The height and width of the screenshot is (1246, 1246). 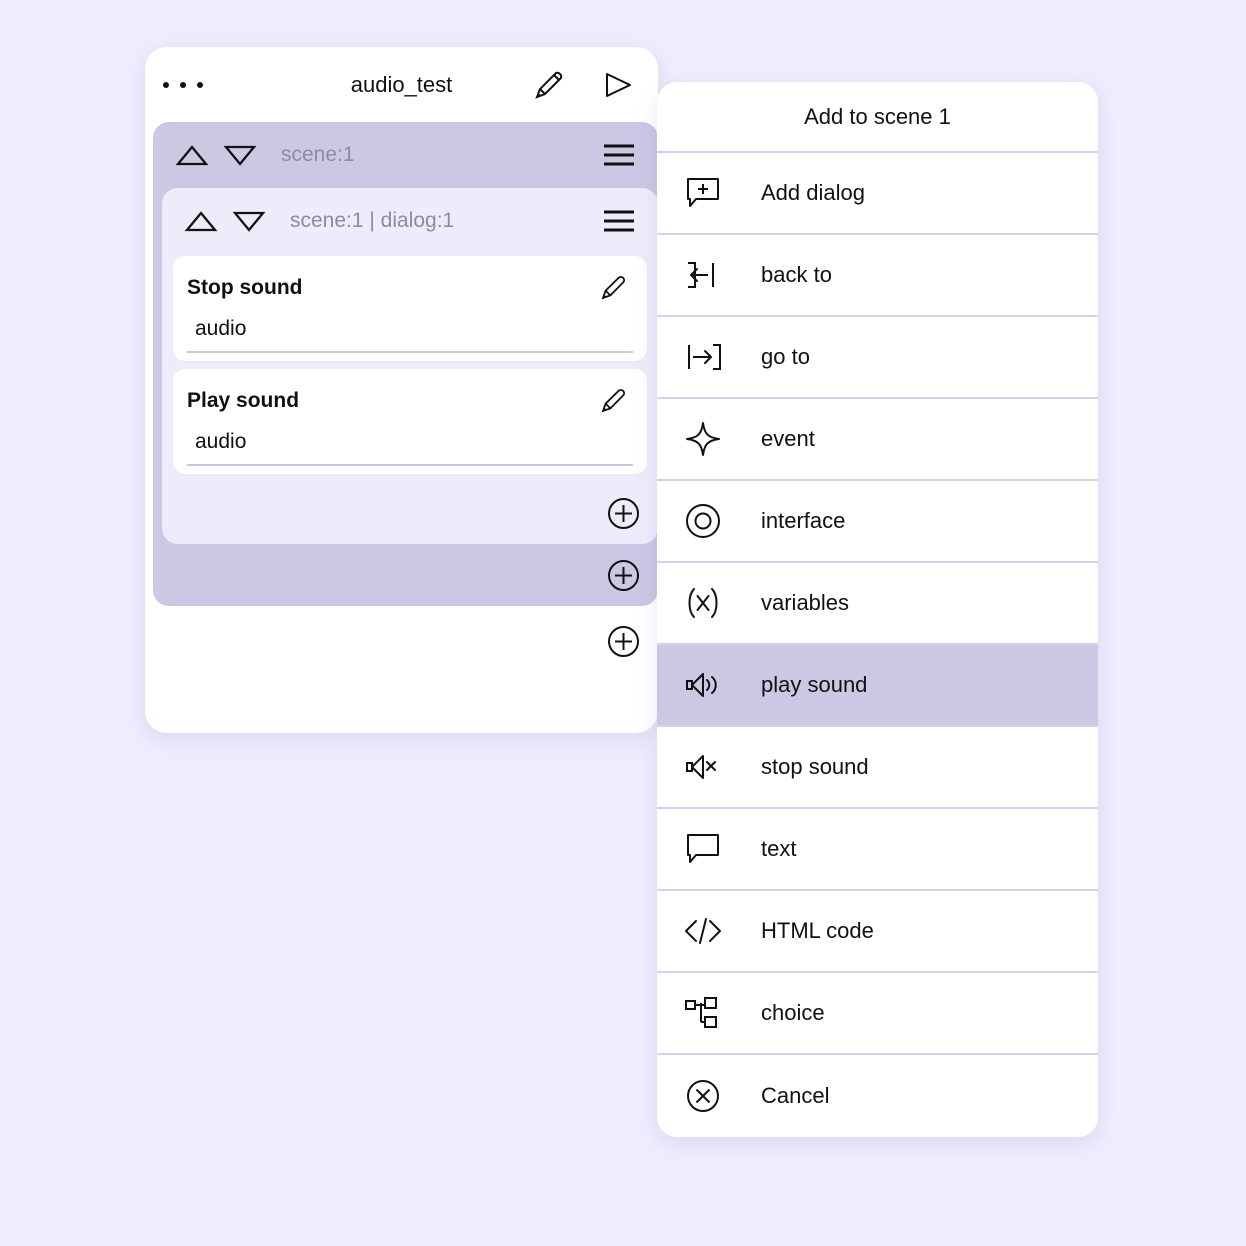 I want to click on menu-item-label: go to, so click(x=785, y=356).